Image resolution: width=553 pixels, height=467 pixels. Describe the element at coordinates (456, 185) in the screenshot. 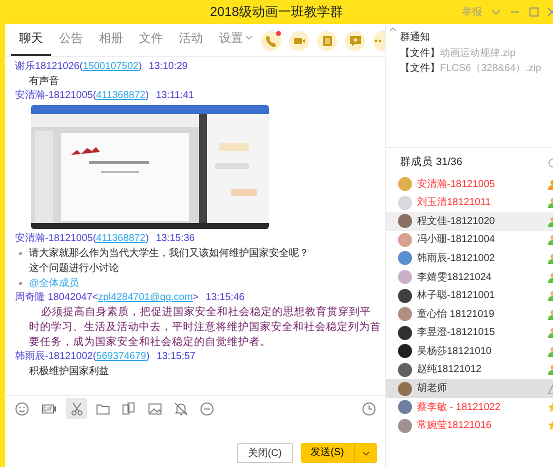

I see `member-name: 安清瀚-18121005` at that location.